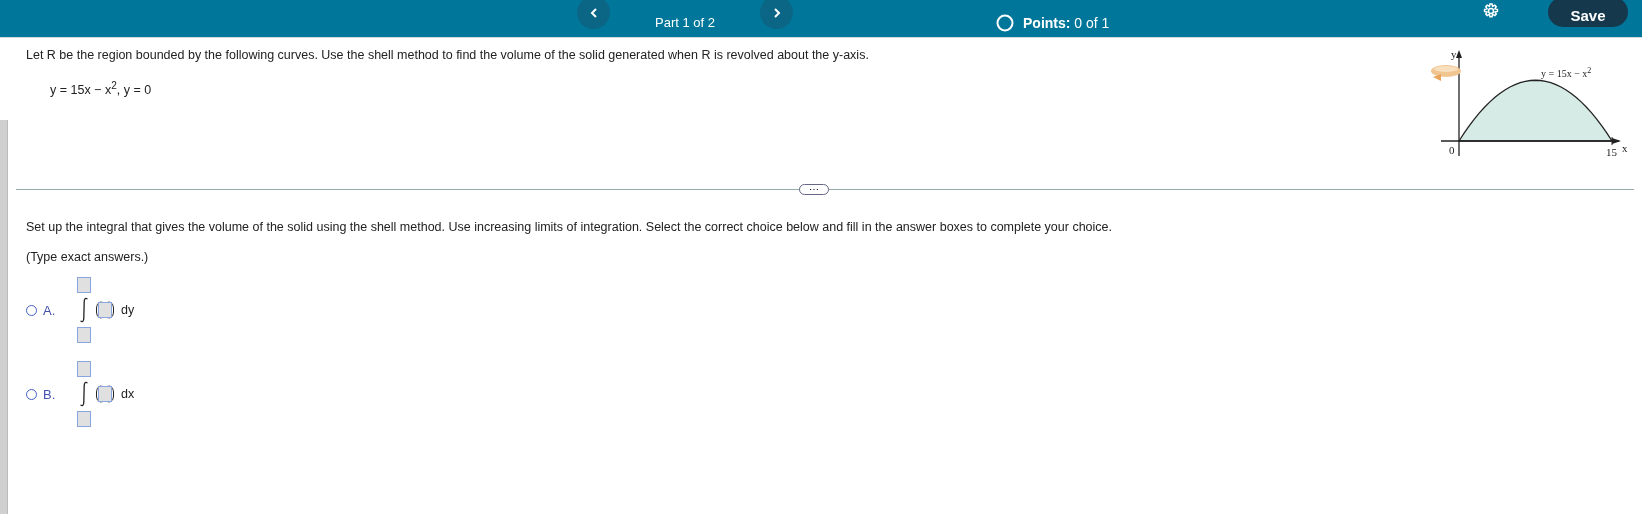 Image resolution: width=1642 pixels, height=514 pixels. What do you see at coordinates (685, 22) in the screenshot?
I see `part-indicator: Part 1 of 2` at bounding box center [685, 22].